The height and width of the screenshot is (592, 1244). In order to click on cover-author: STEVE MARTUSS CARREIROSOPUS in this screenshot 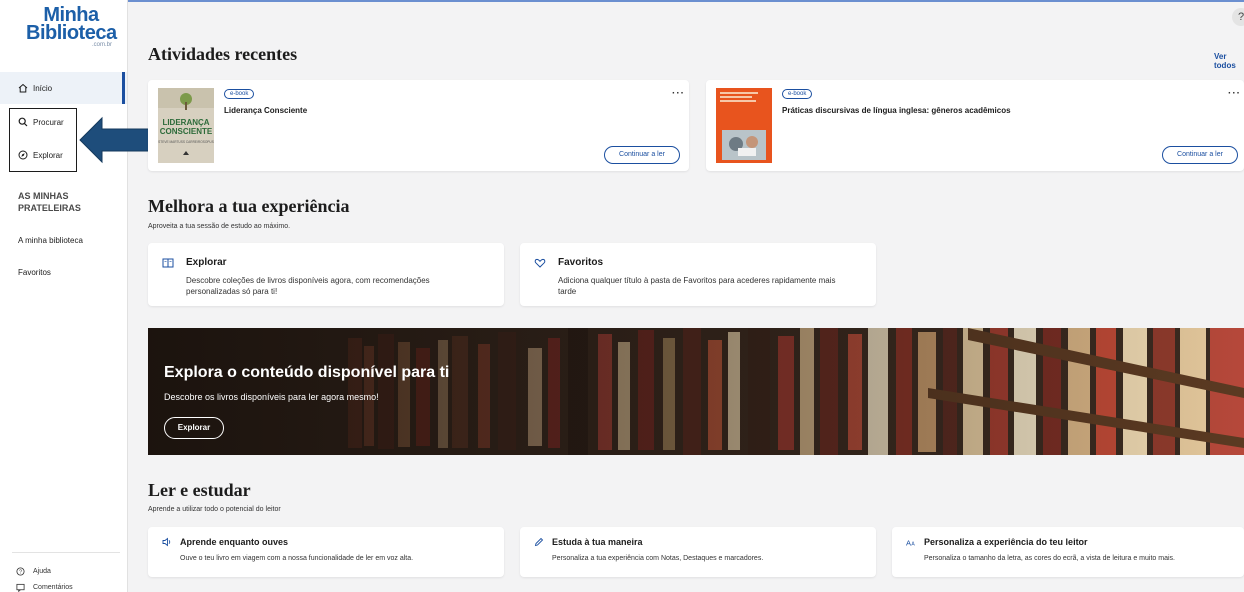, I will do `click(186, 142)`.